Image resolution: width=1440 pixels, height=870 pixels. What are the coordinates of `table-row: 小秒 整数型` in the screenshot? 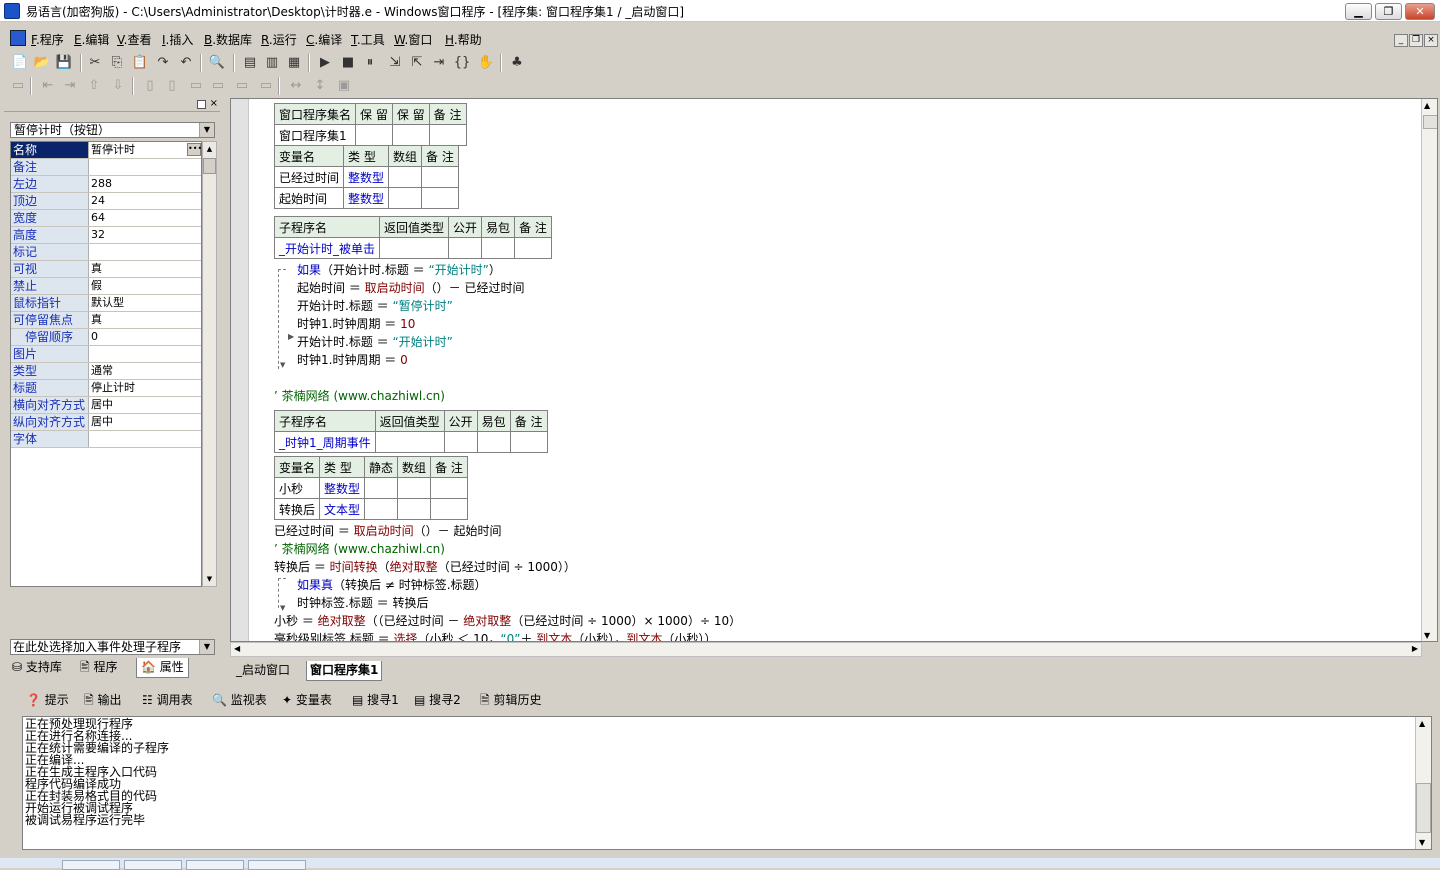 It's located at (370, 488).